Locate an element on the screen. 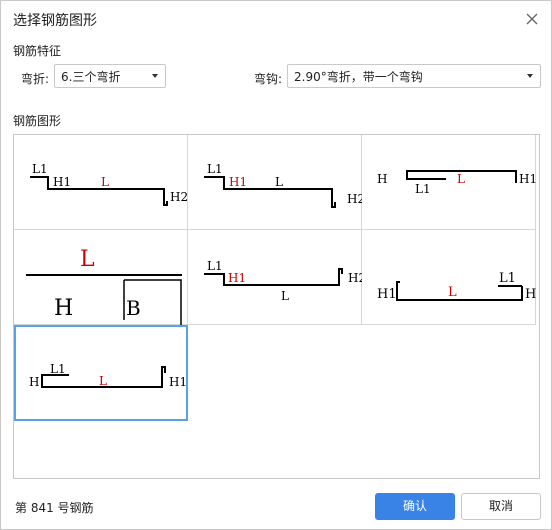 This screenshot has height=530, width=552. hook-select-value: 2.90°弯折，带一个弯钩 is located at coordinates (358, 77).